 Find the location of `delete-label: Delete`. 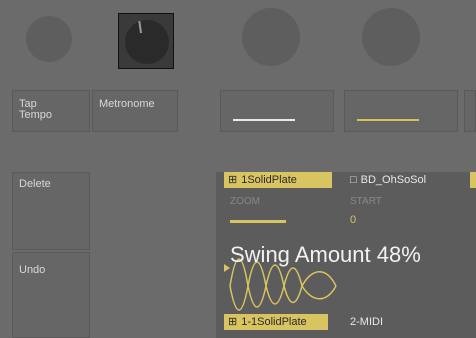

delete-label: Delete is located at coordinates (35, 184).